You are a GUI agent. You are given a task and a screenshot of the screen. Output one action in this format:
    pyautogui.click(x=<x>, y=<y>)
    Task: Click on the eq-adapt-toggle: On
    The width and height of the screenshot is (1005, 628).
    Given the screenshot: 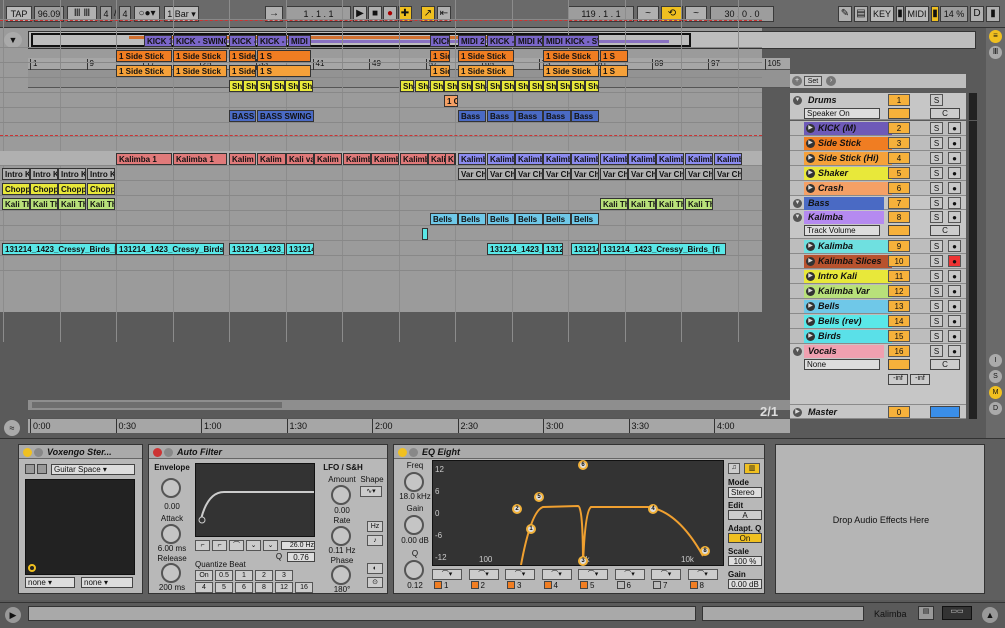 What is the action you would take?
    pyautogui.click(x=745, y=538)
    